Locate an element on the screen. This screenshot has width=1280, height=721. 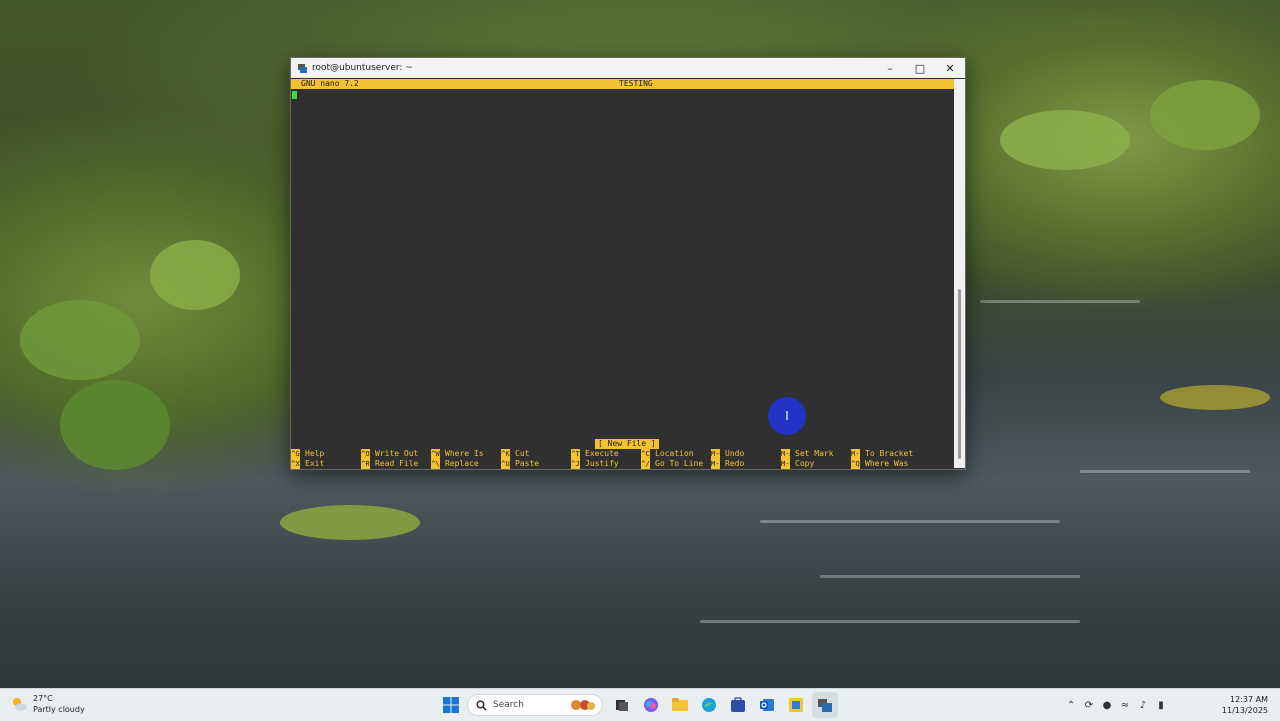
edge-icon is located at coordinates (709, 705).